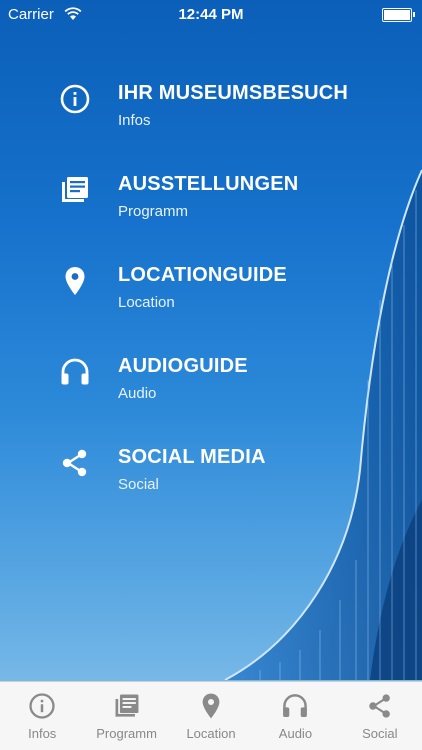  I want to click on menu-item-ausstellungen: AUSSTELLUNGEN Programm, so click(223, 208).